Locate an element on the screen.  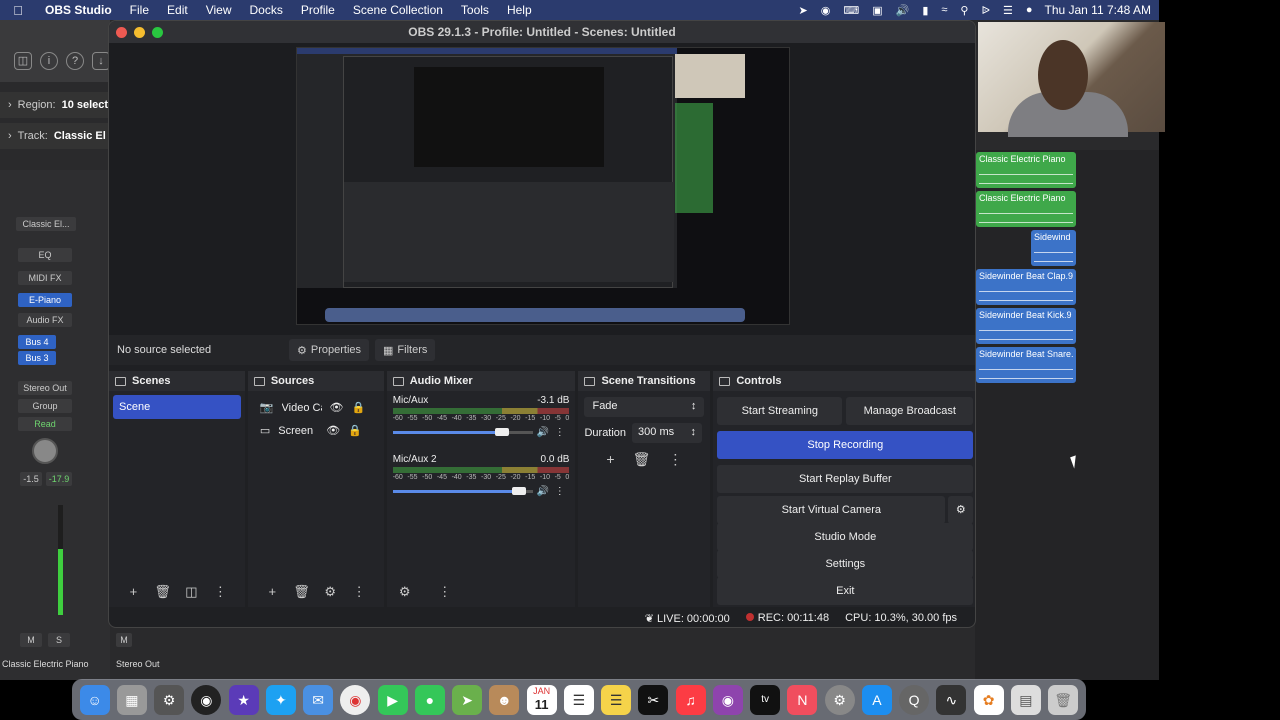
display-icon: ▣ is located at coordinates (877, 10).